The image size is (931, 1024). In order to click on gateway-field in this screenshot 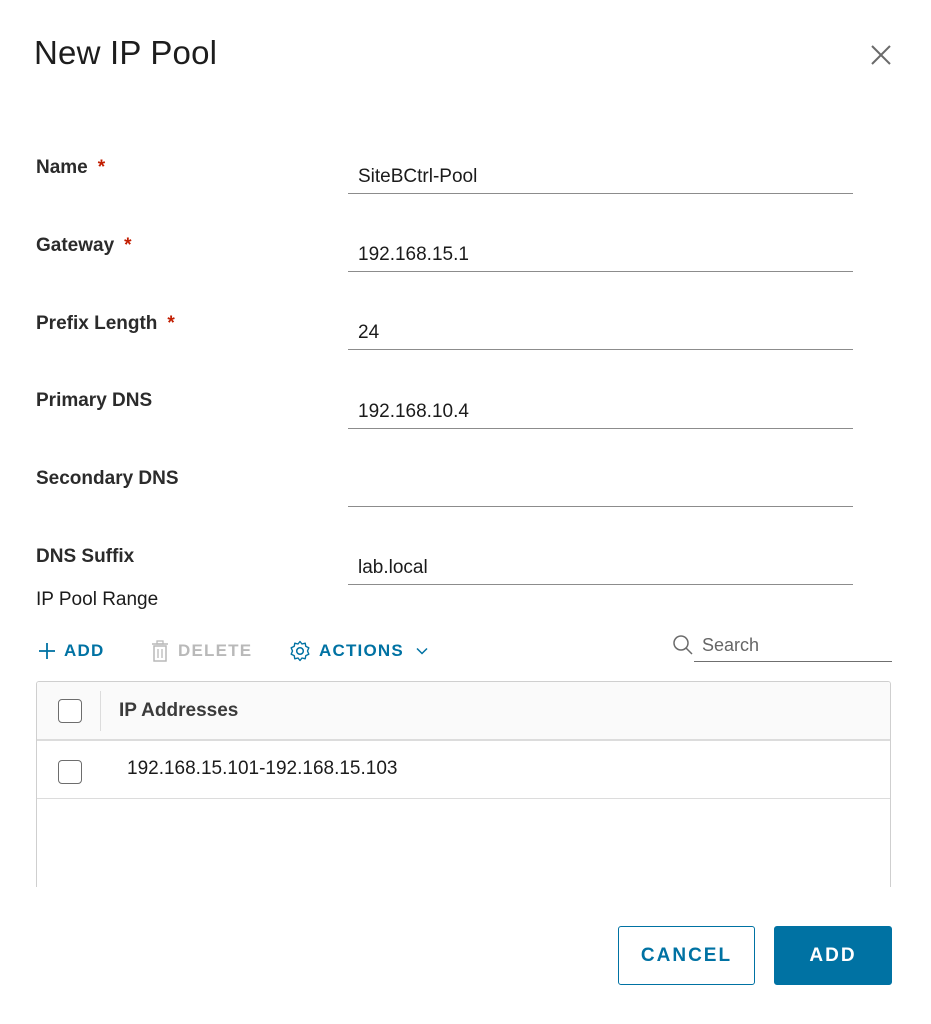, I will do `click(600, 255)`.